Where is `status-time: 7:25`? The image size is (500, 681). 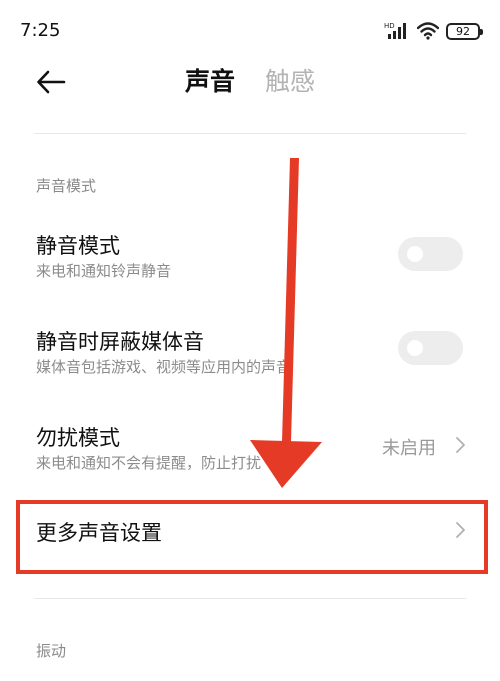
status-time: 7:25 is located at coordinates (40, 30).